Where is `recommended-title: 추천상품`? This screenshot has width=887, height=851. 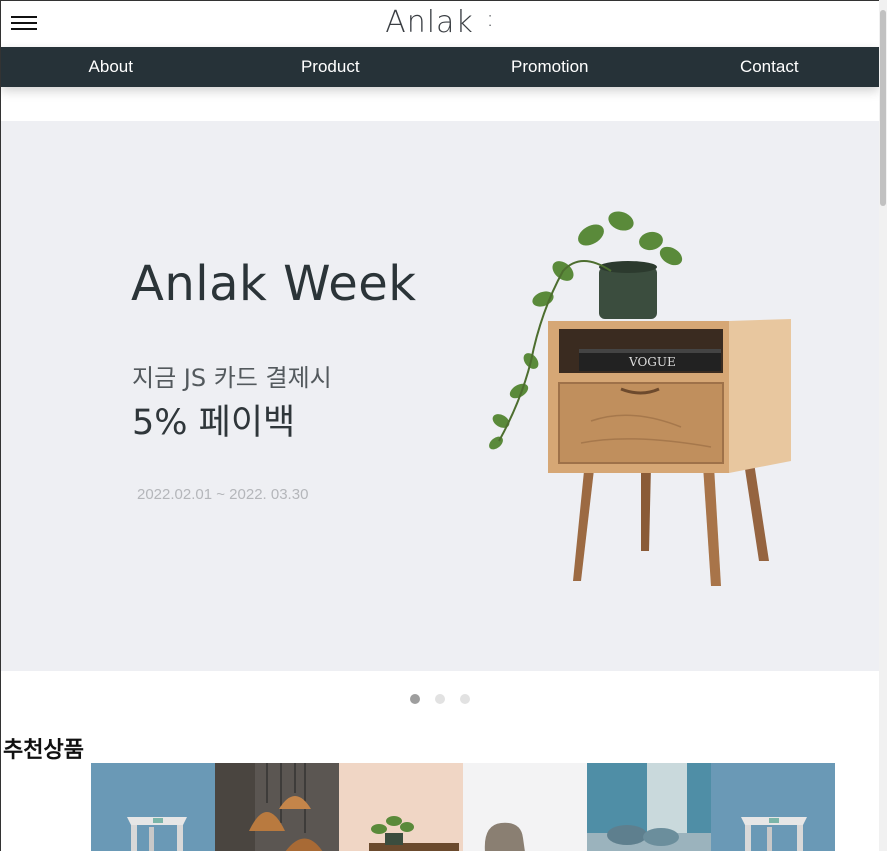
recommended-title: 추천상품 is located at coordinates (43, 750).